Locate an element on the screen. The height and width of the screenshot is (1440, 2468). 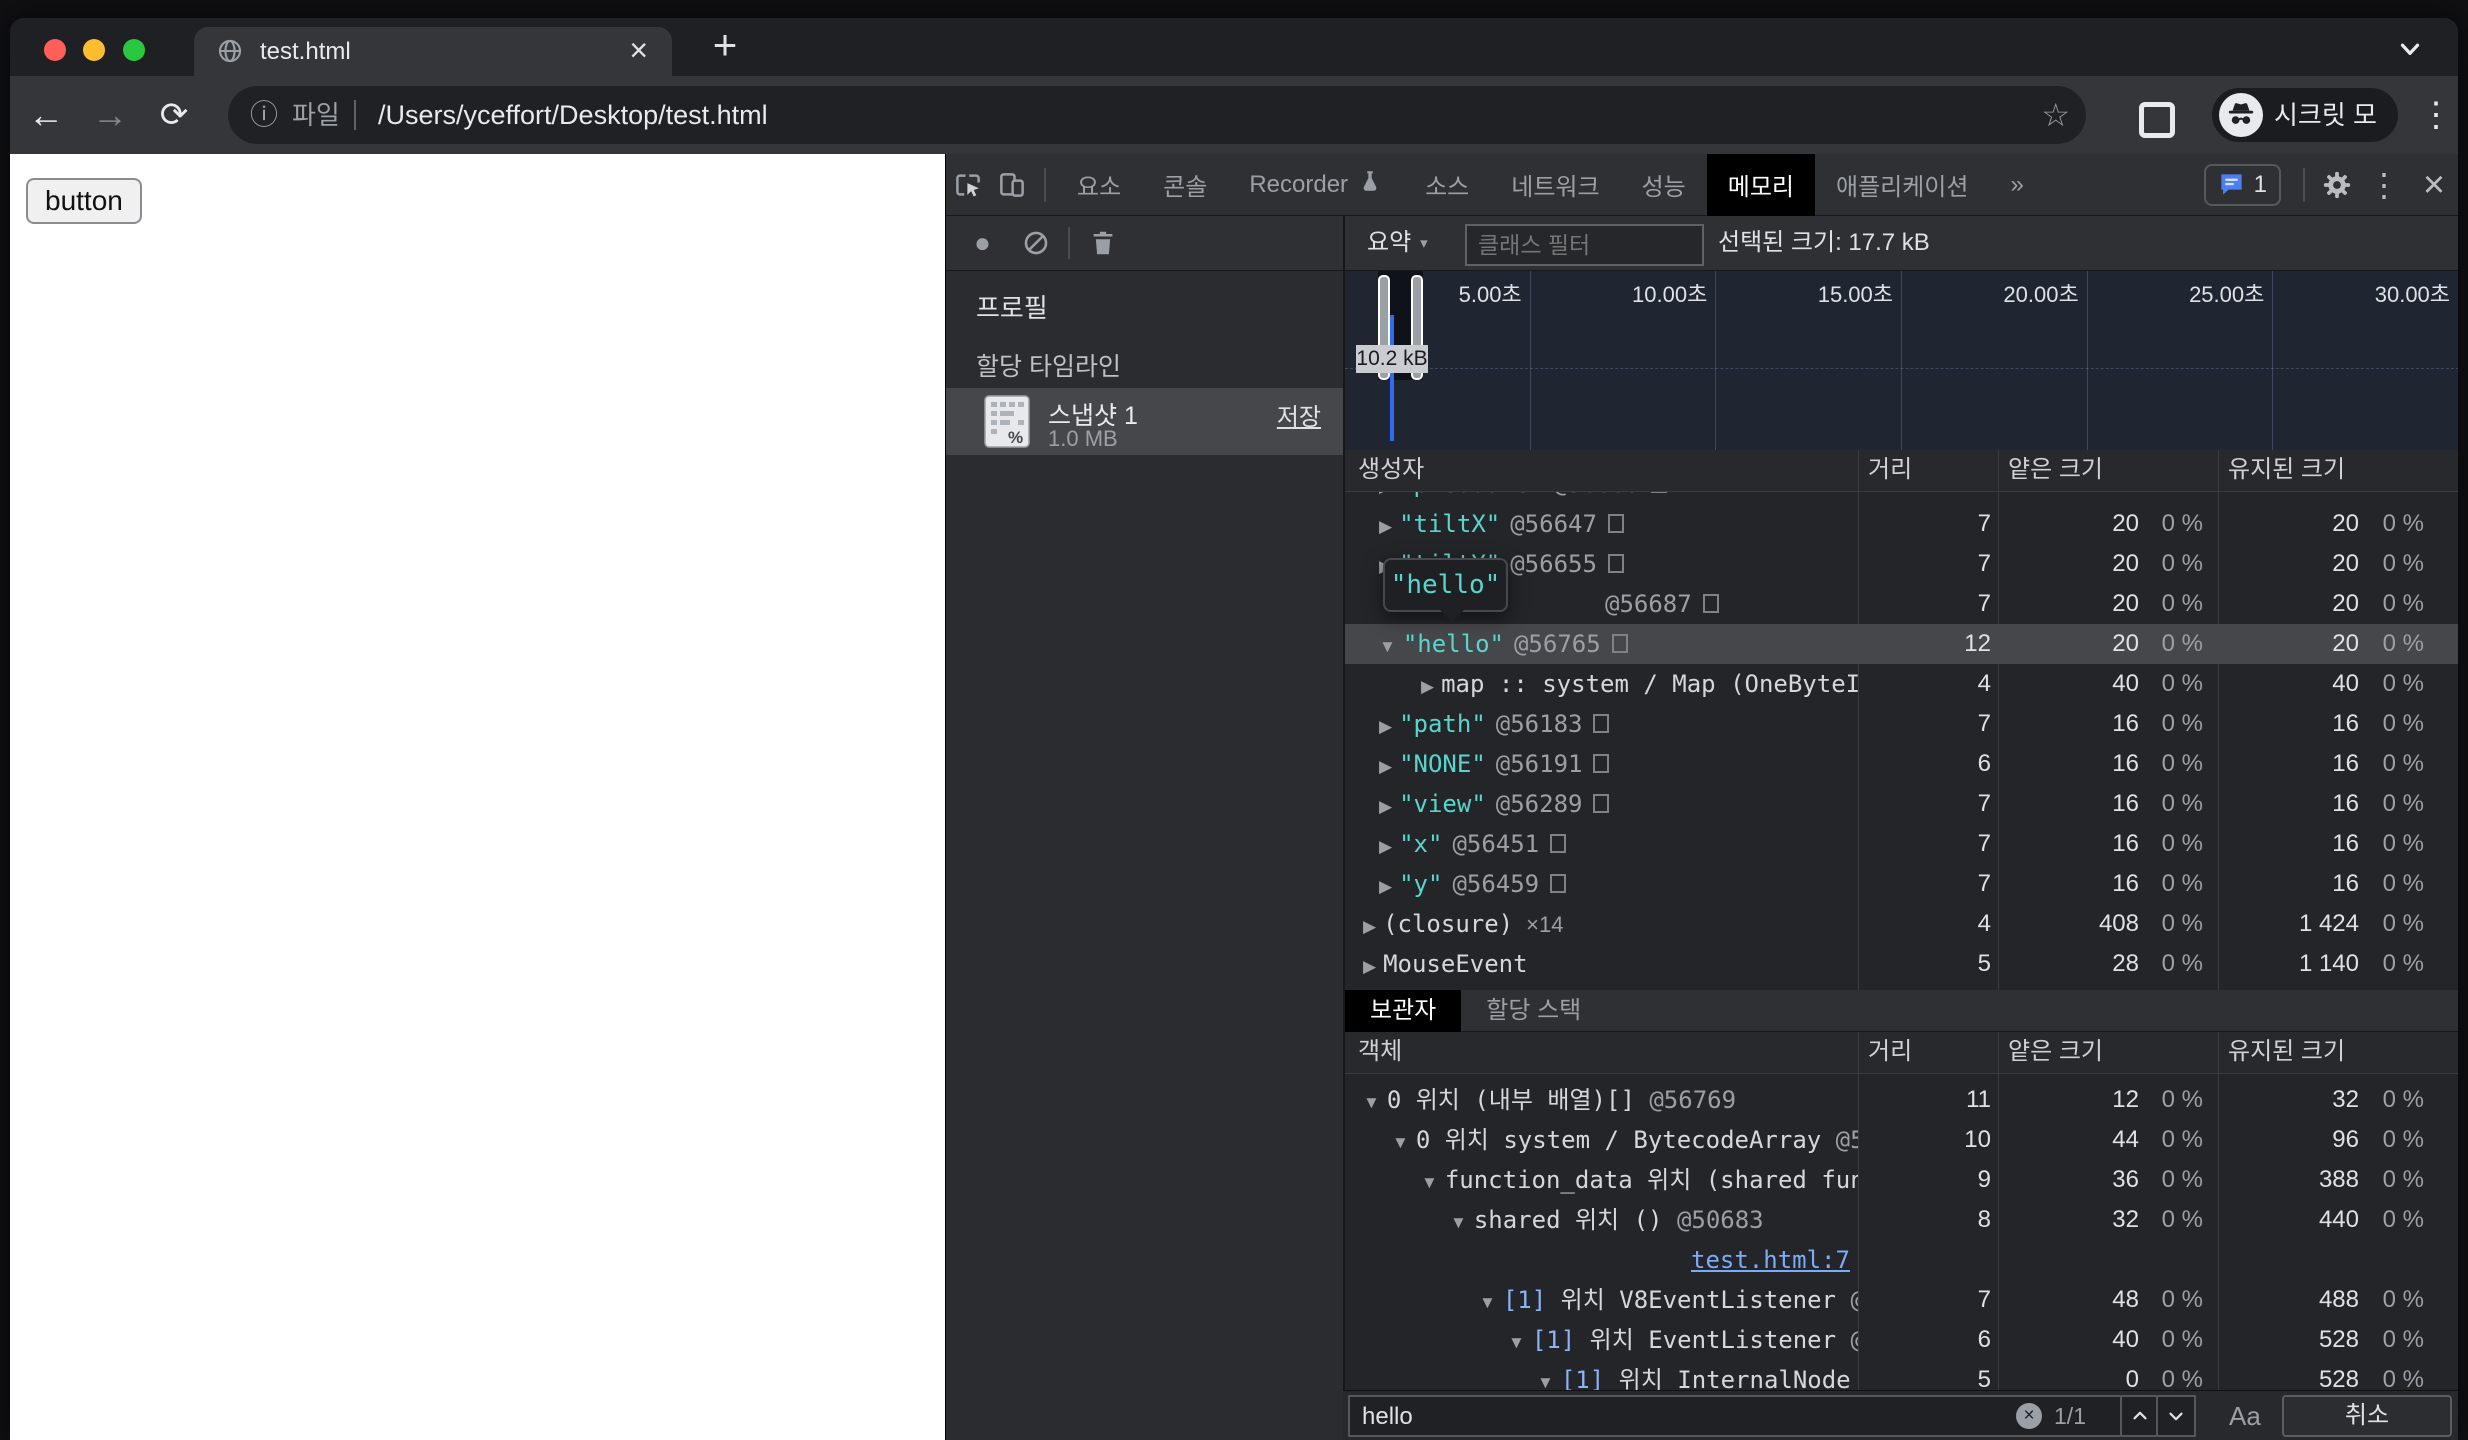
devtools-tab: Recorder is located at coordinates (1316, 185).